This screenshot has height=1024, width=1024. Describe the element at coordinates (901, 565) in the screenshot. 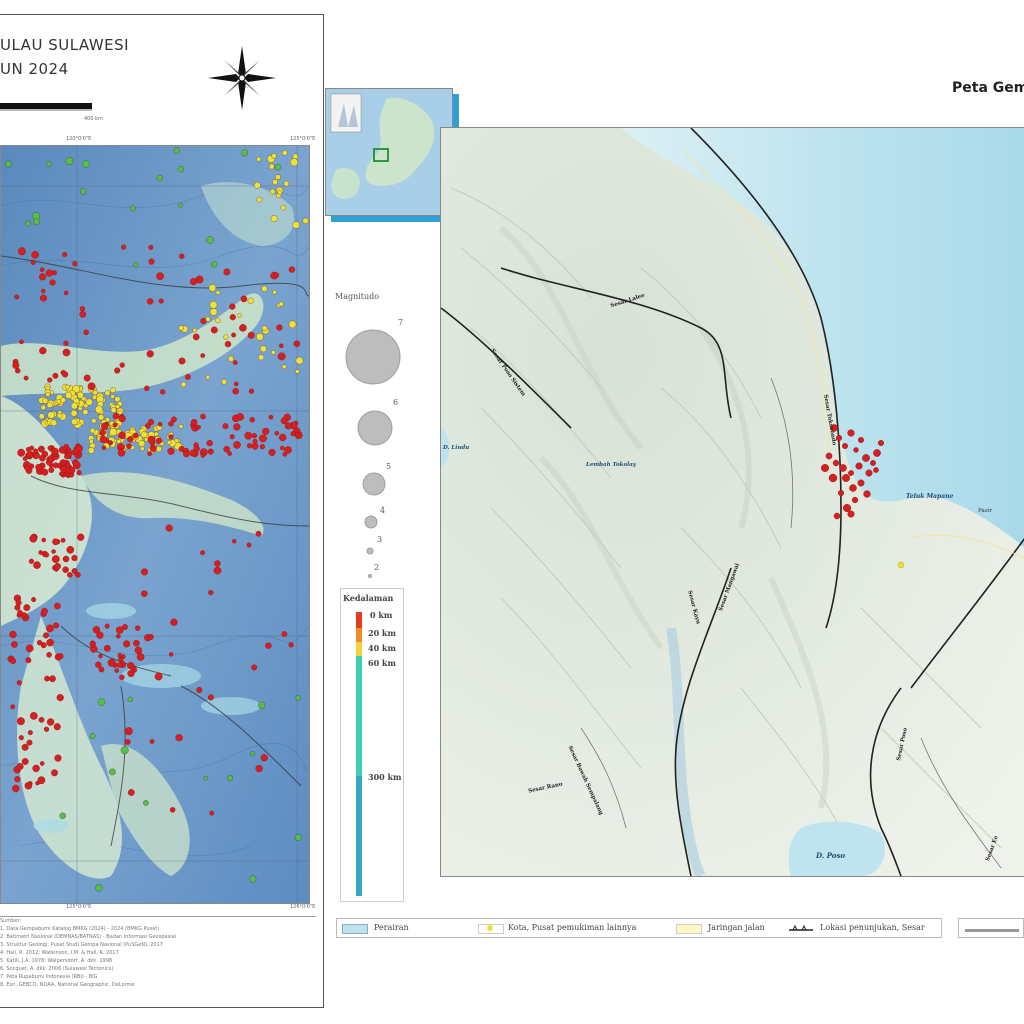

I see `city-marker` at that location.